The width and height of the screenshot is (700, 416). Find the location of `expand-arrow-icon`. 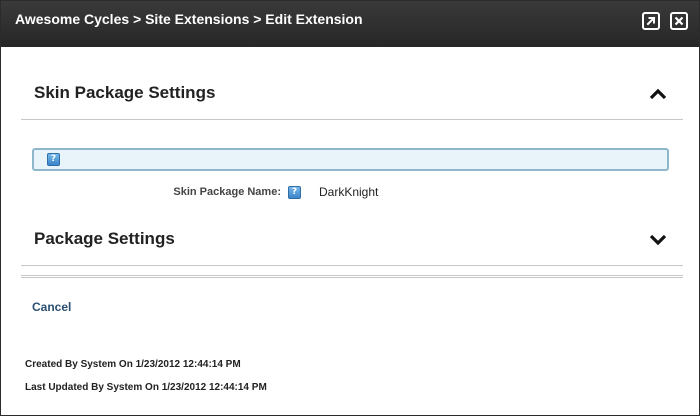

expand-arrow-icon is located at coordinates (651, 21).